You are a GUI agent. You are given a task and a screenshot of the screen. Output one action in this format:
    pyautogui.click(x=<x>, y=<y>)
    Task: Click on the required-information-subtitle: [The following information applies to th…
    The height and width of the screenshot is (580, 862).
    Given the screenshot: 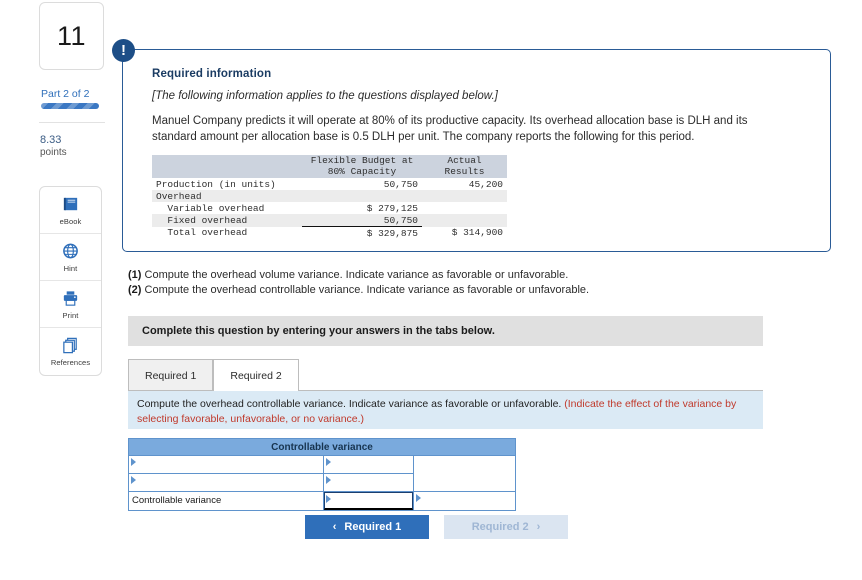 What is the action you would take?
    pyautogui.click(x=325, y=96)
    